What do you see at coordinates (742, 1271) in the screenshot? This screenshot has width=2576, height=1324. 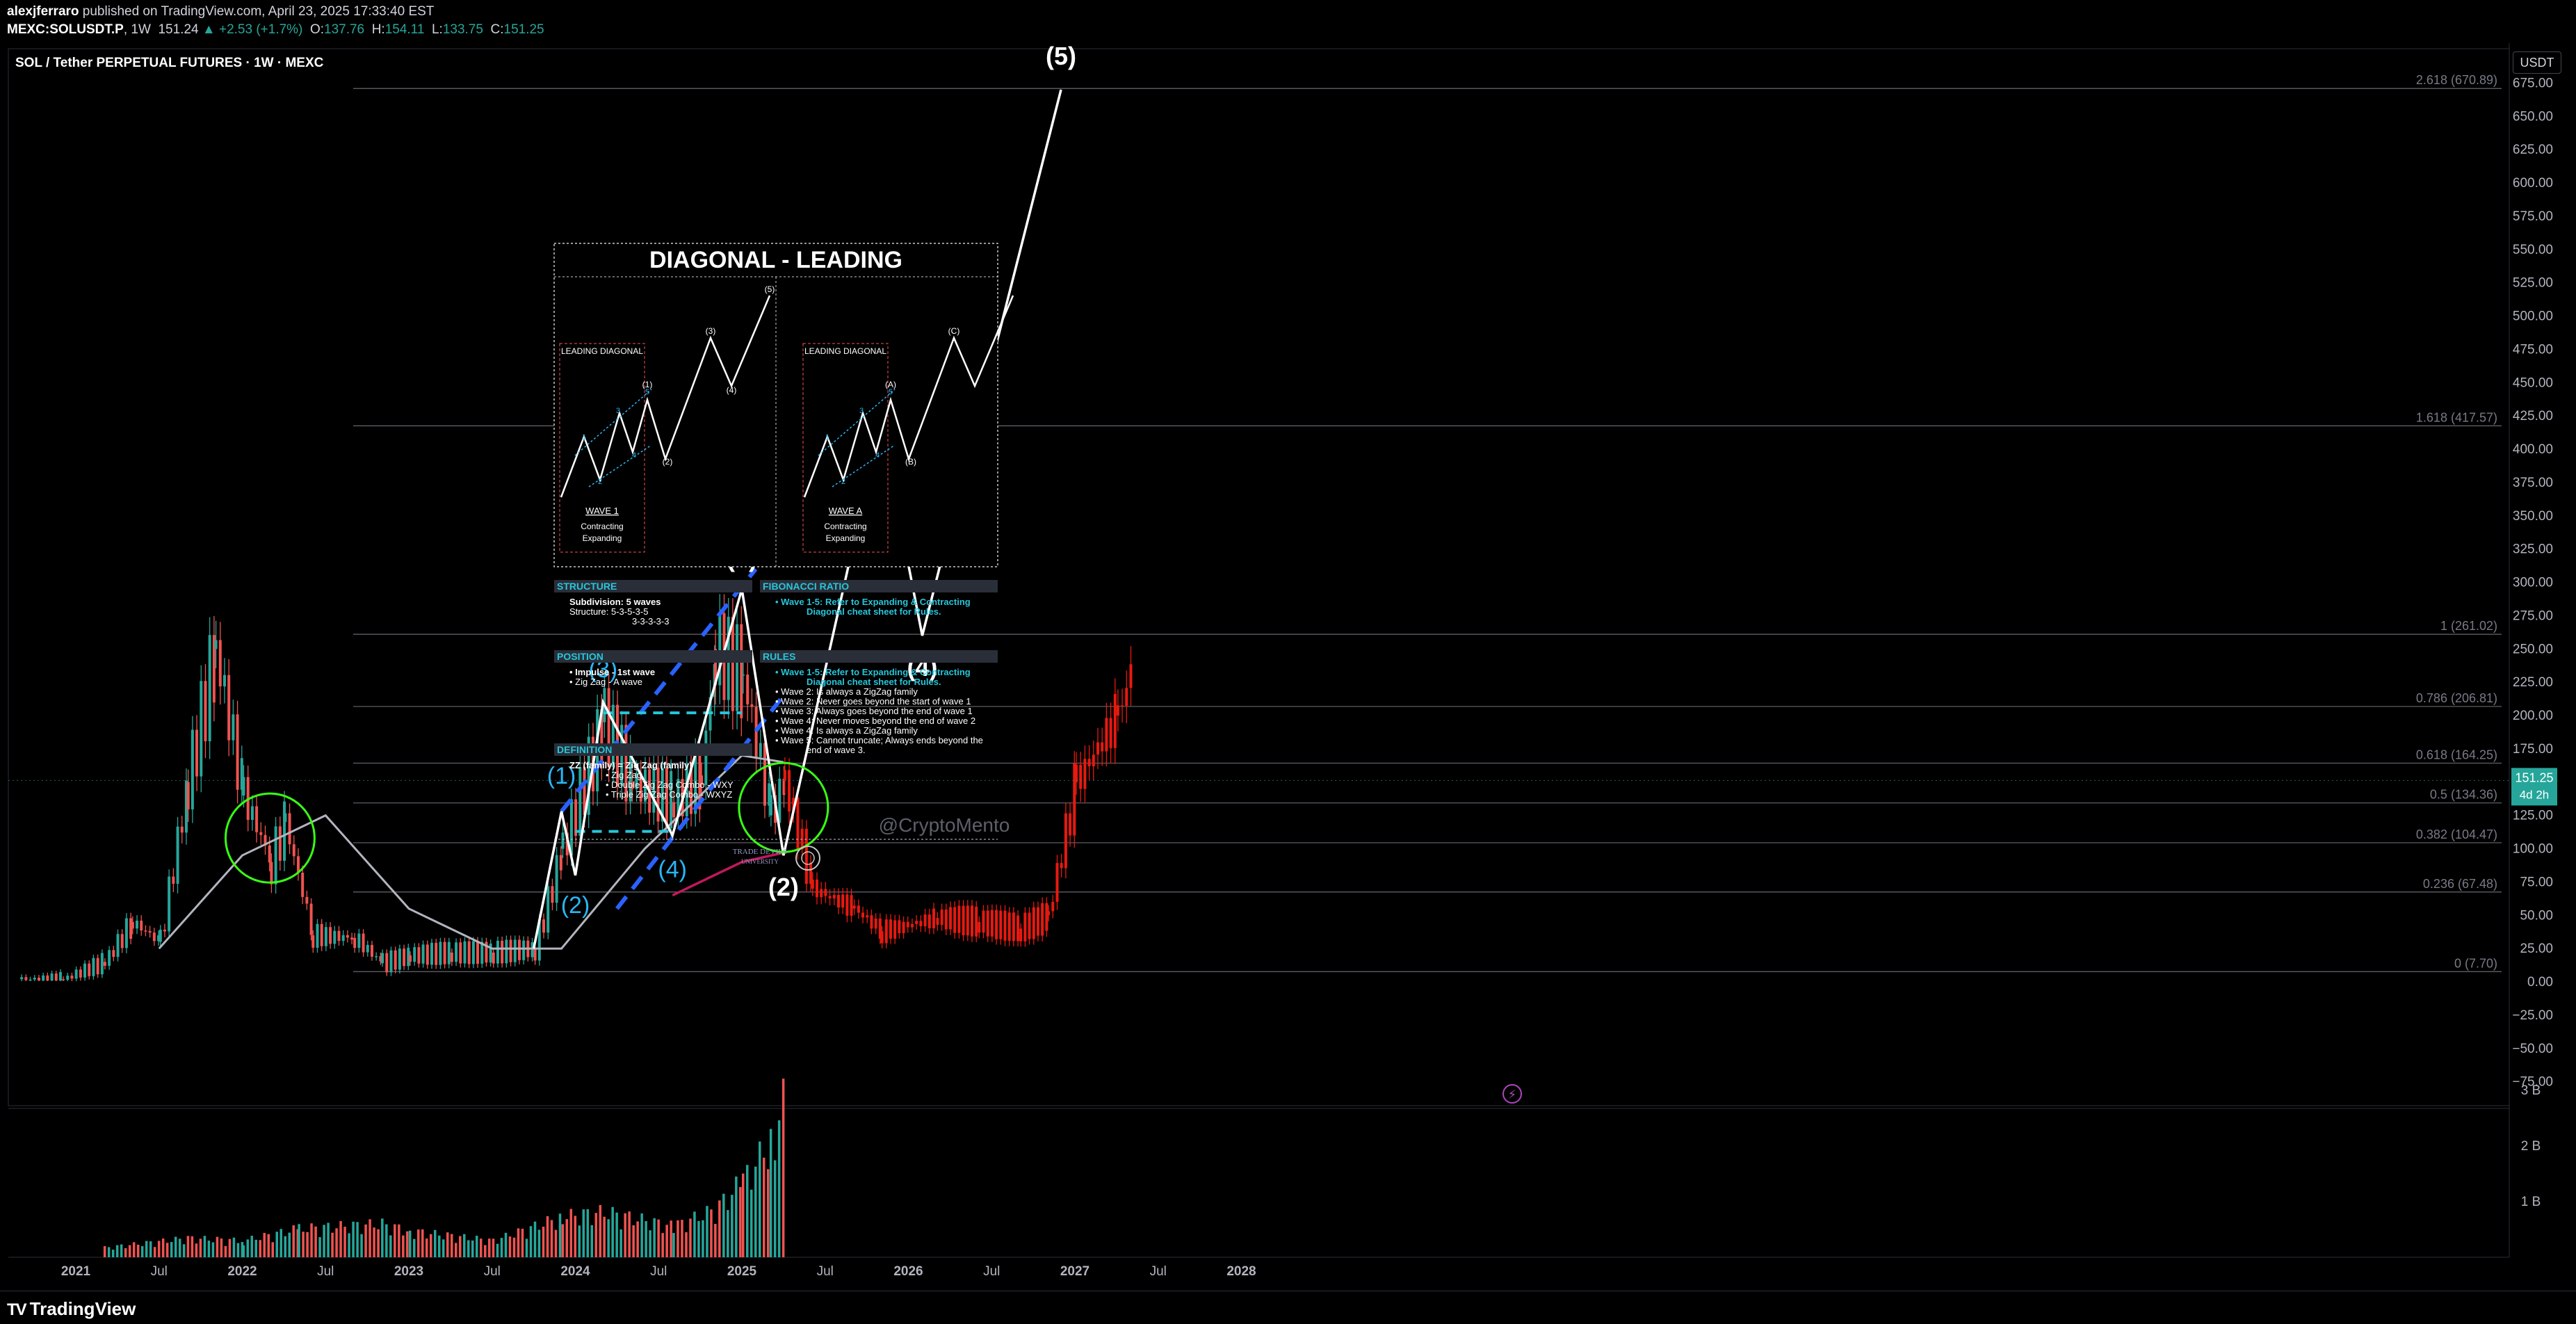 I see `time-tick-label: 2025` at bounding box center [742, 1271].